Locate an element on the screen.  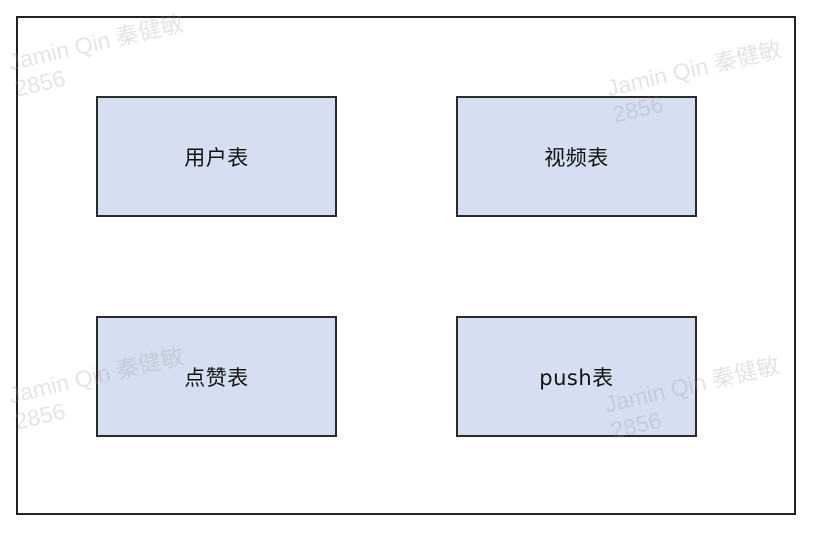
node-like-table-label: 点赞表 is located at coordinates (216, 377).